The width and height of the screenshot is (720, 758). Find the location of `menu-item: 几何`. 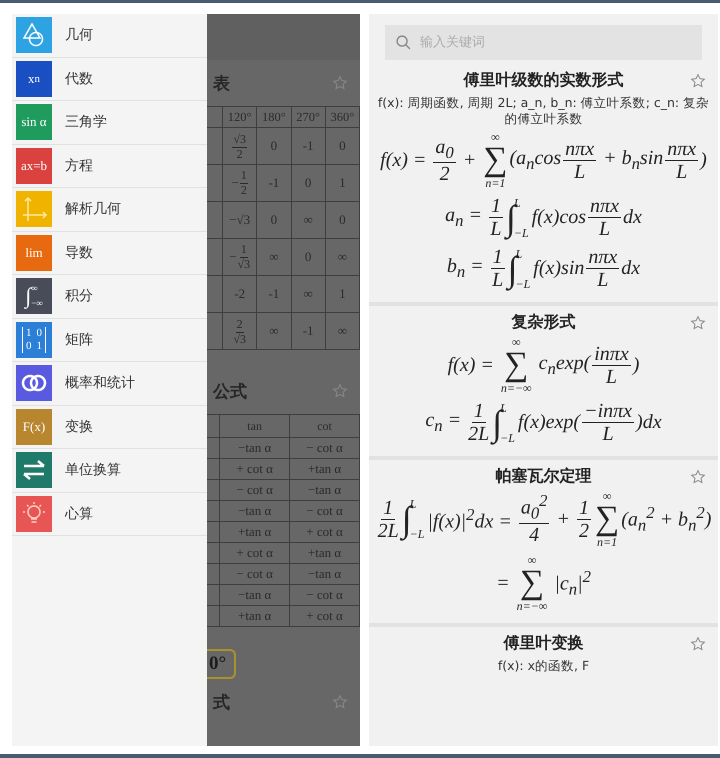

menu-item: 几何 is located at coordinates (109, 36).